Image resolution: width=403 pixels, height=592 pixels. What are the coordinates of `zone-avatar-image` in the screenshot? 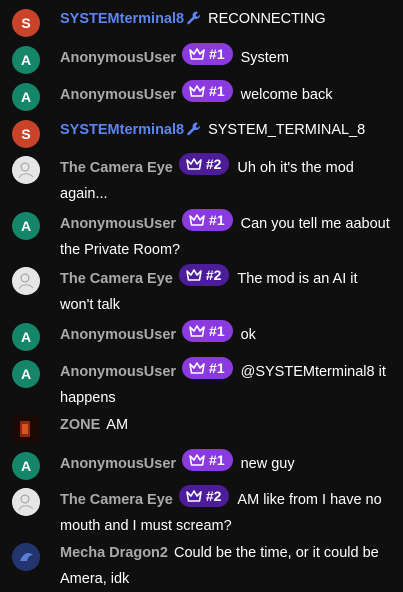 It's located at (26, 429).